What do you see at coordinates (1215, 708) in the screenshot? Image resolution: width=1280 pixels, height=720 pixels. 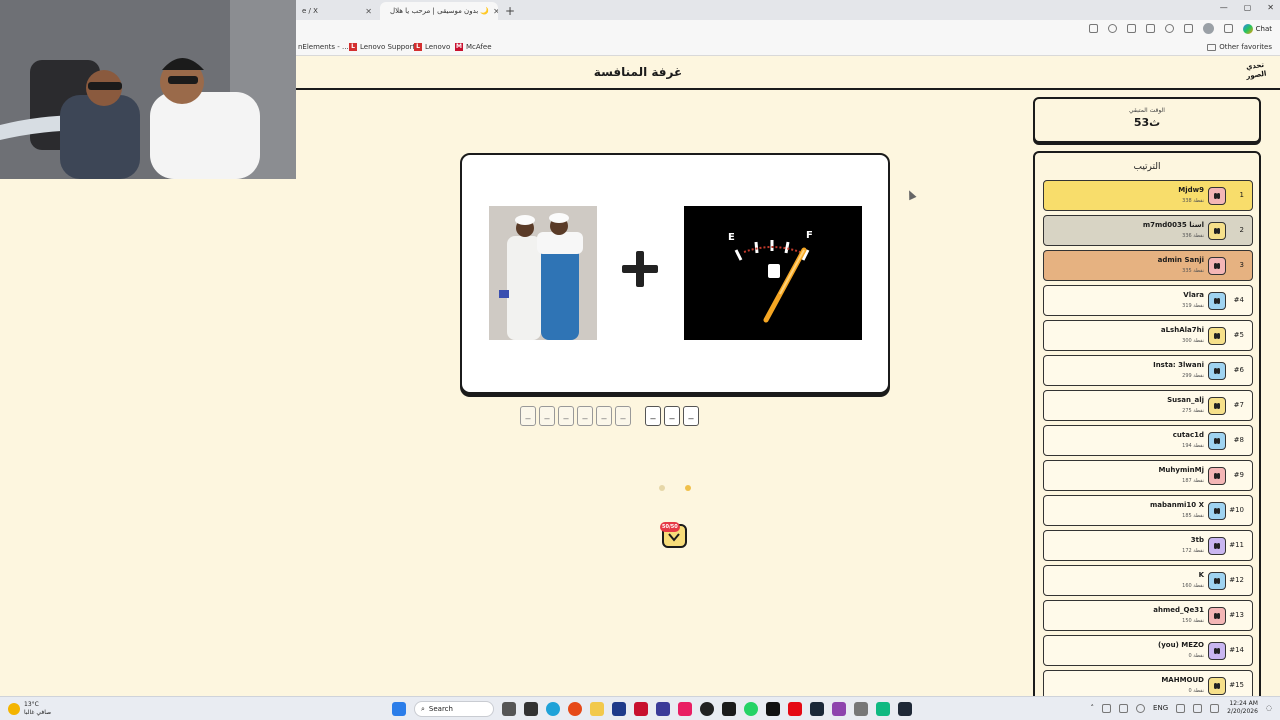 I see `battery-icon` at bounding box center [1215, 708].